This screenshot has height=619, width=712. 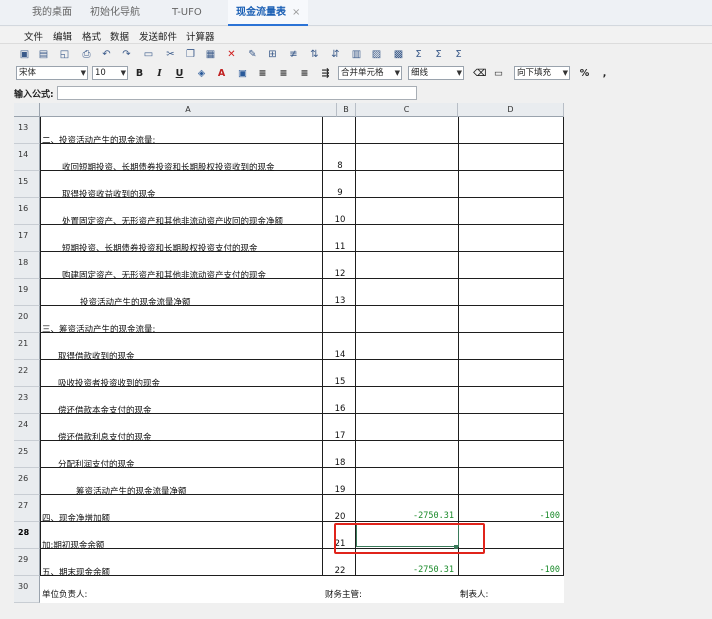 What do you see at coordinates (135, 302) in the screenshot?
I see `cell-a19: 投资活动产生的现金流量净额` at bounding box center [135, 302].